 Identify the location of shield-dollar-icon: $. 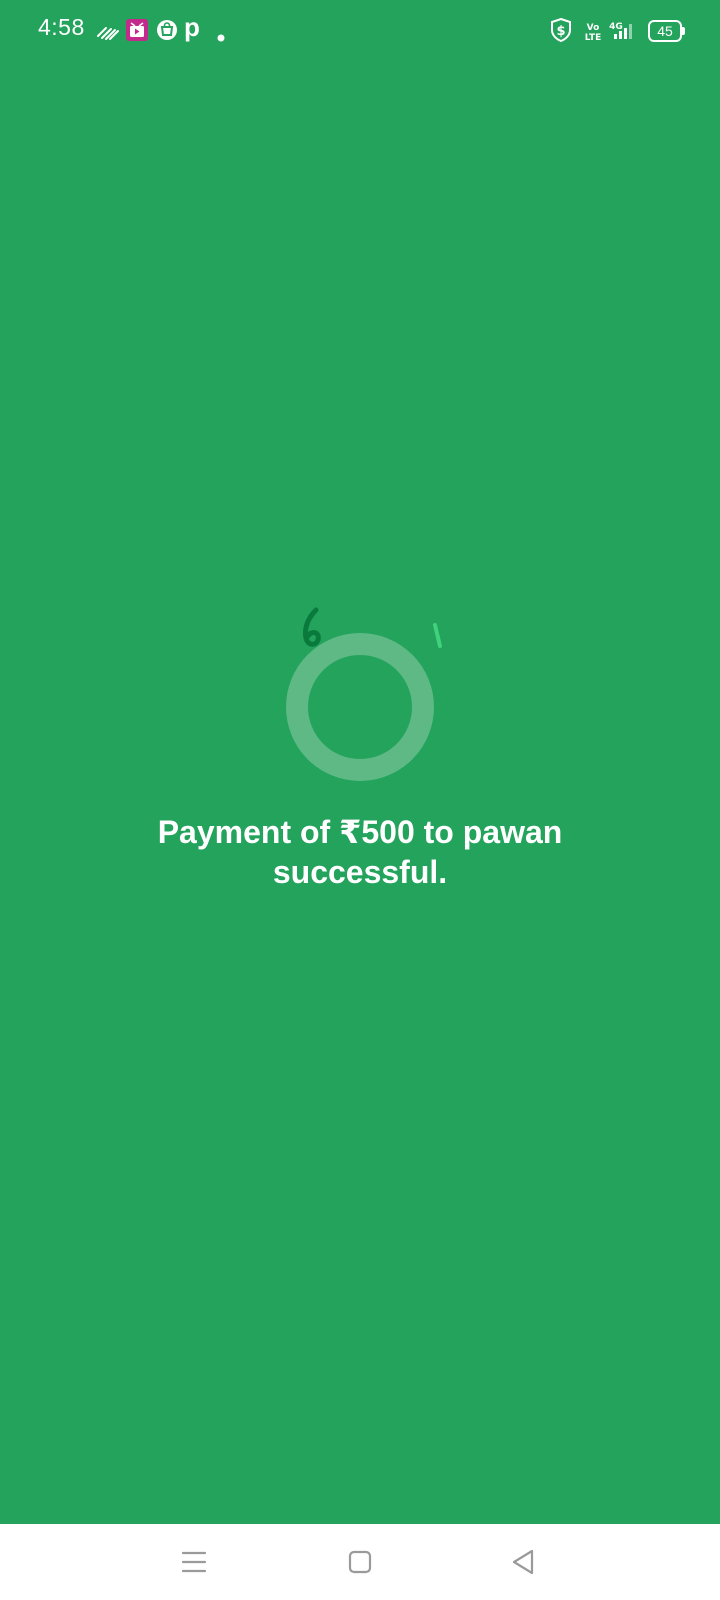
(561, 30).